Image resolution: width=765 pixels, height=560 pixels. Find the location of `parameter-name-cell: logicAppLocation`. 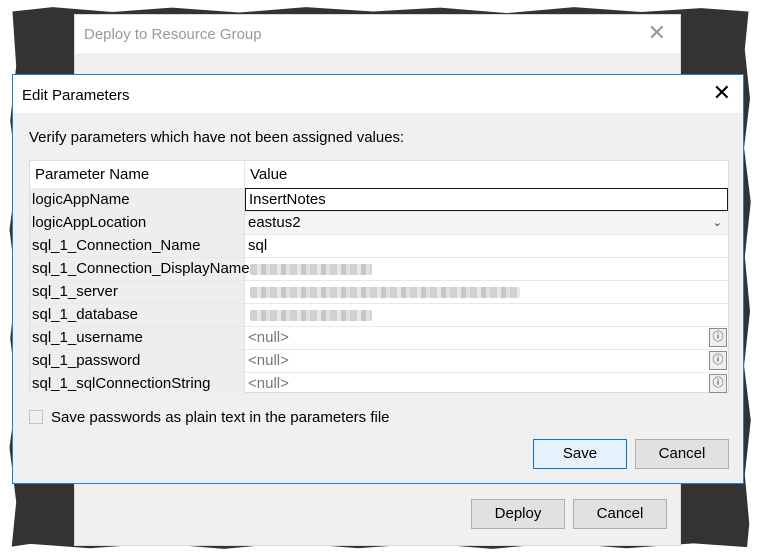

parameter-name-cell: logicAppLocation is located at coordinates (137, 223).